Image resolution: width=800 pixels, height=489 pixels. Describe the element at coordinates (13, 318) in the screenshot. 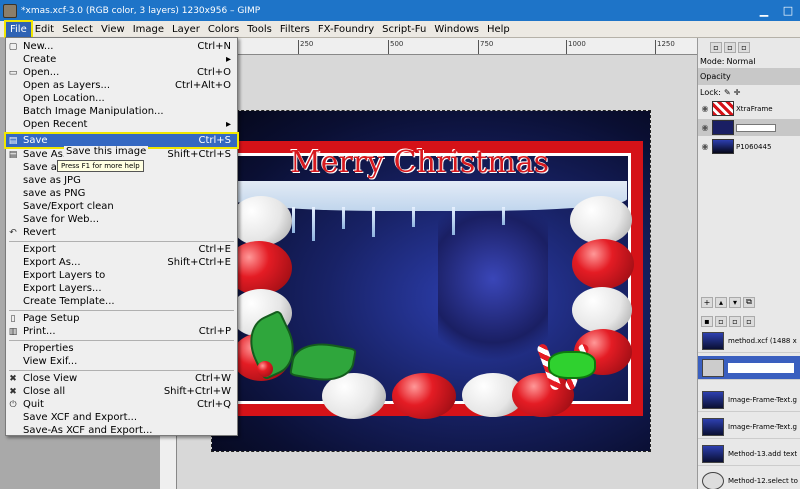

I see `page-setup-icon: ▯` at that location.